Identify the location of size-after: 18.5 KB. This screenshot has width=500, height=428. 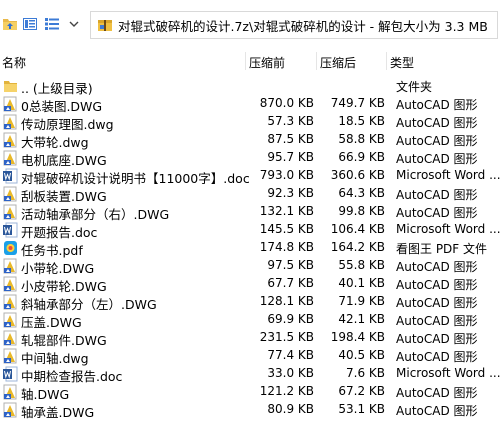
(361, 121).